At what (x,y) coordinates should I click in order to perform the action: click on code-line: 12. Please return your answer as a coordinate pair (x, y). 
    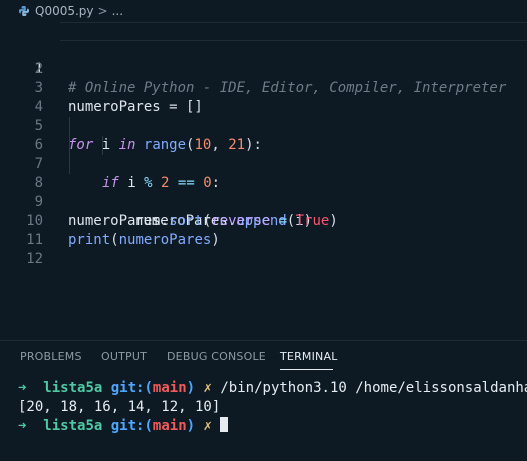
    Looking at the image, I should click on (263, 249).